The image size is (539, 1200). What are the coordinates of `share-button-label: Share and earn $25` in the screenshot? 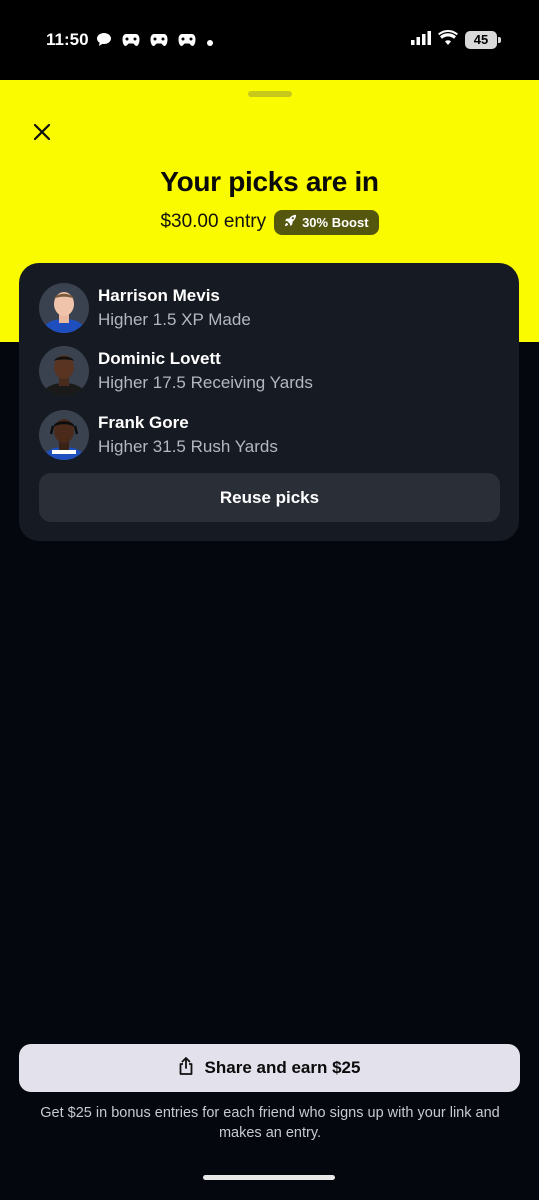 It's located at (282, 1067).